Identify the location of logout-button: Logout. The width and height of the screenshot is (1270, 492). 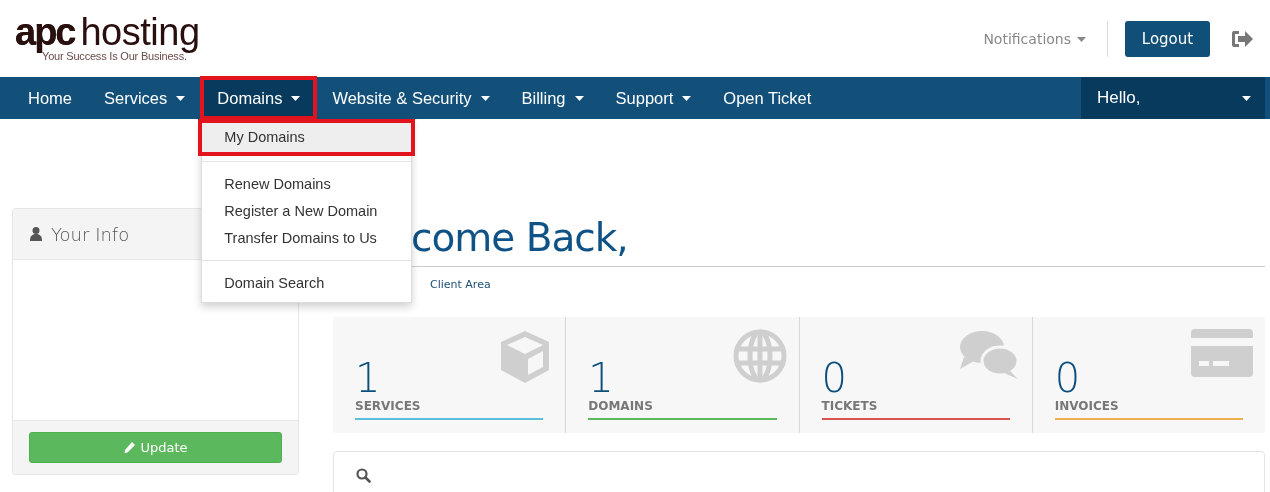
(1167, 39).